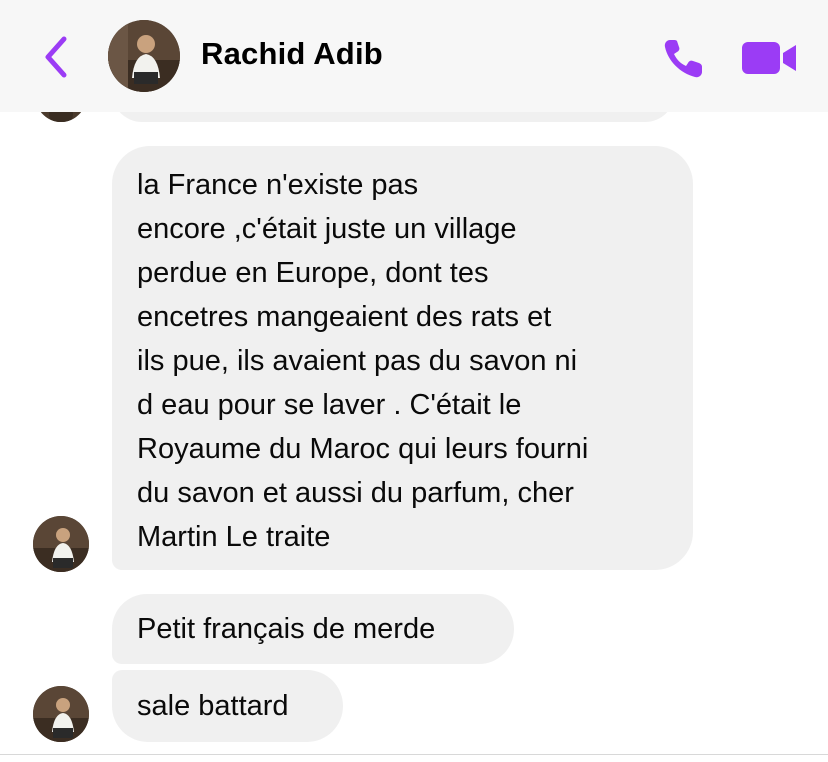 The width and height of the screenshot is (828, 762). I want to click on message-line: d eau pour se laver . C'était le, so click(329, 405).